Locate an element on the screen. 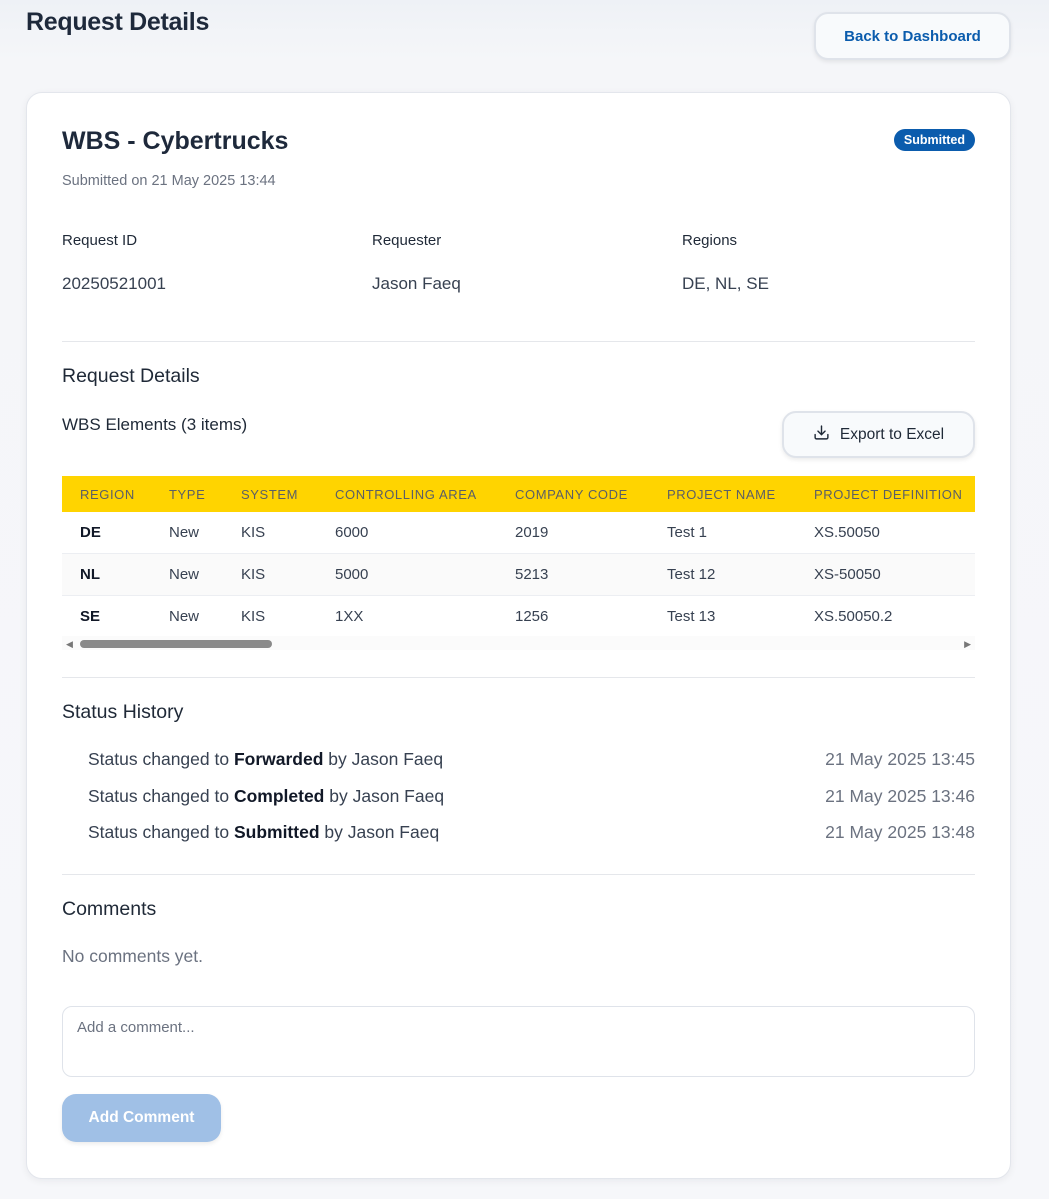 This screenshot has height=1199, width=1049. requester-label: Requester is located at coordinates (407, 240).